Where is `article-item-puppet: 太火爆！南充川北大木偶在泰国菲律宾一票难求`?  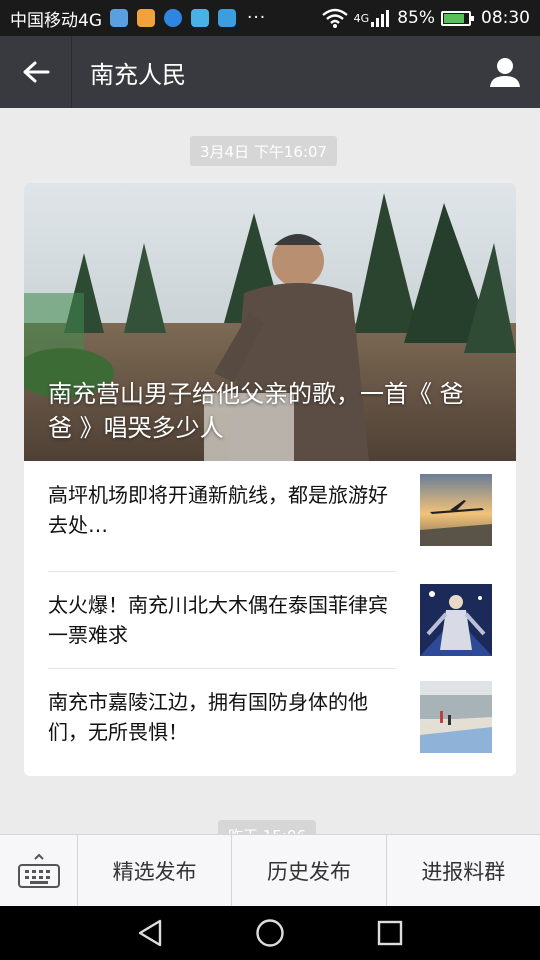 article-item-puppet: 太火爆！南充川北大木偶在泰国菲律宾一票难求 is located at coordinates (270, 619).